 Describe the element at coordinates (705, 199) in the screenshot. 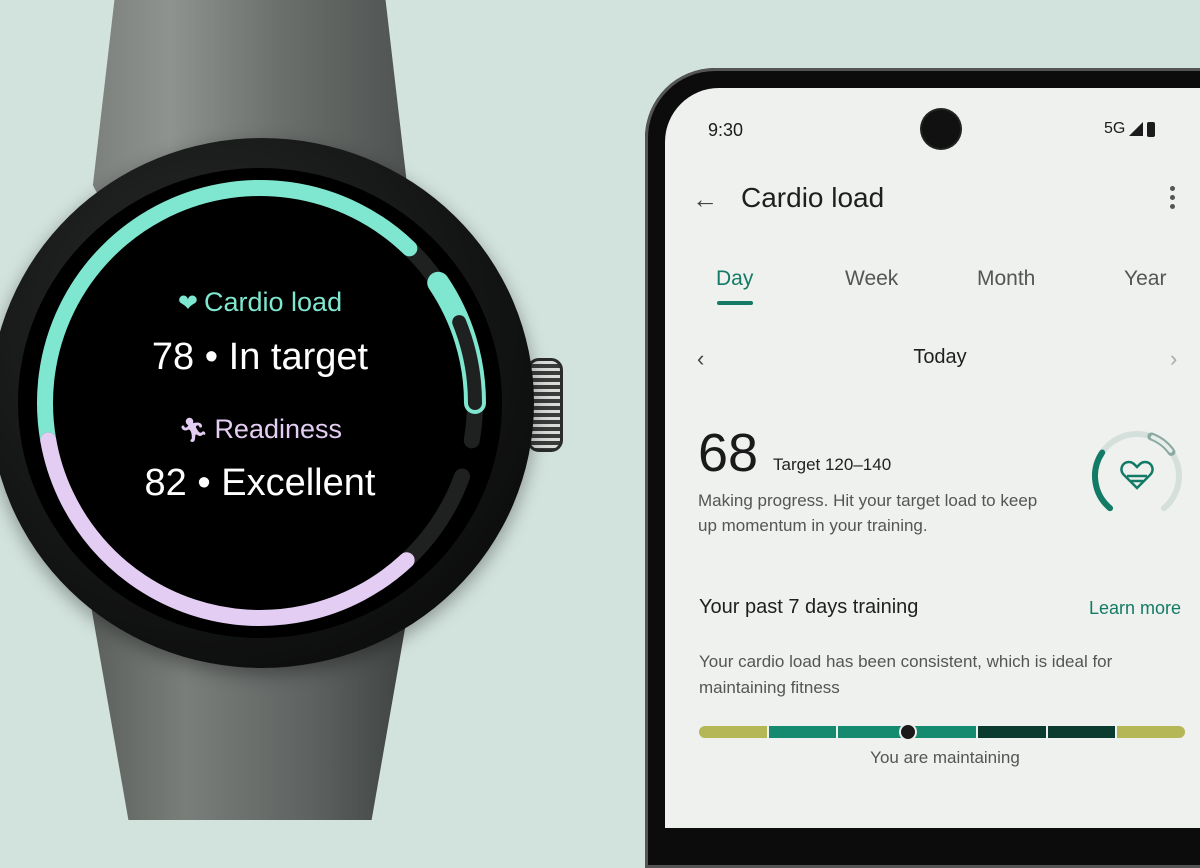

I see `arrow-left-icon: ←` at that location.